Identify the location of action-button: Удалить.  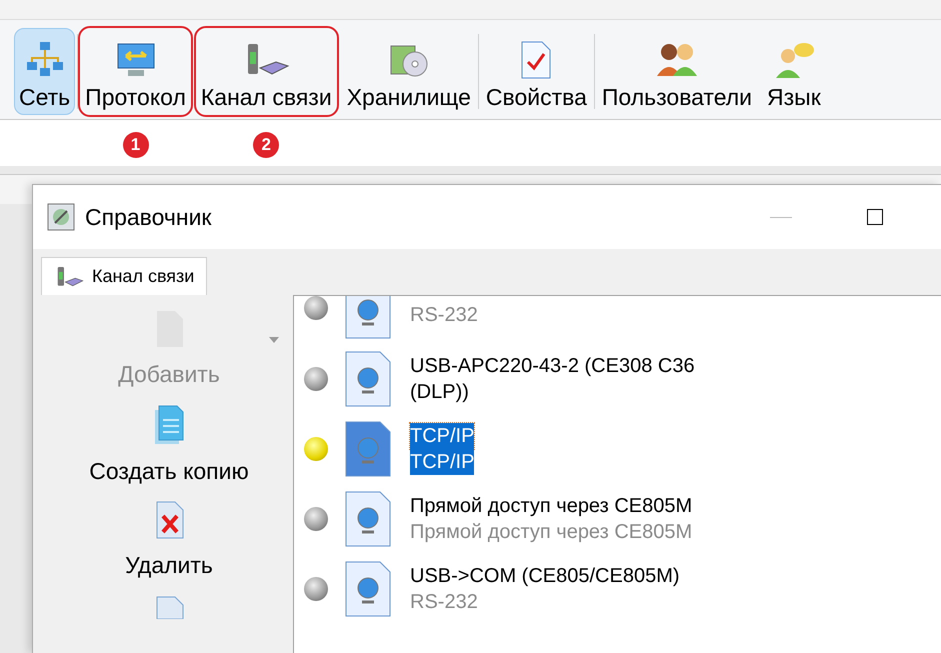
(169, 541).